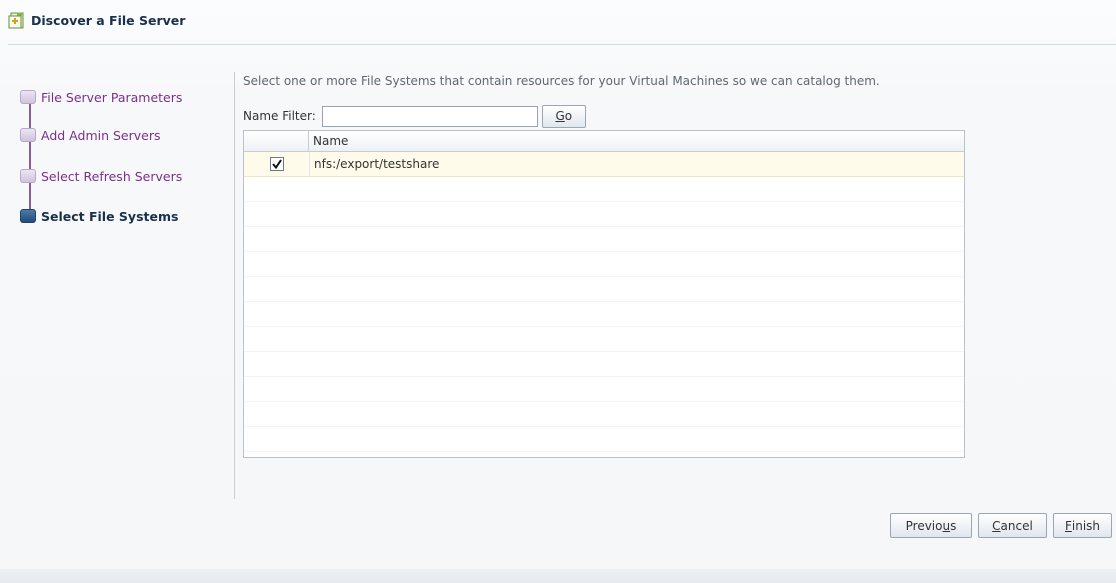 This screenshot has height=583, width=1116. Describe the element at coordinates (279, 116) in the screenshot. I see `name-filter-label: Name Filter:` at that location.